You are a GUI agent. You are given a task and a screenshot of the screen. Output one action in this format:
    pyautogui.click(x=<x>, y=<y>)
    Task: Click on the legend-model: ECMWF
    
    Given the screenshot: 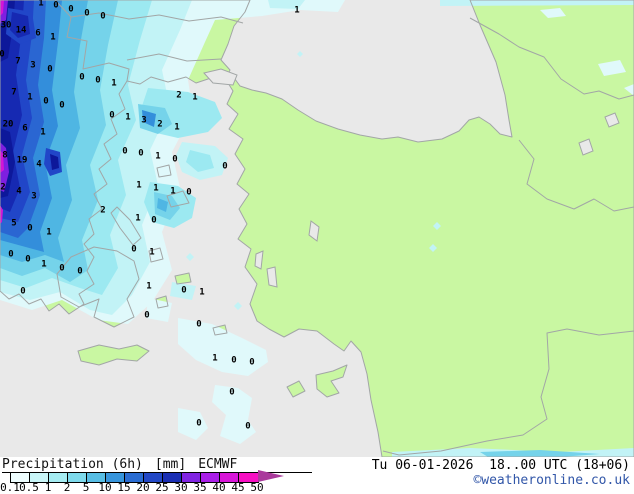 What is the action you would take?
    pyautogui.click(x=218, y=464)
    